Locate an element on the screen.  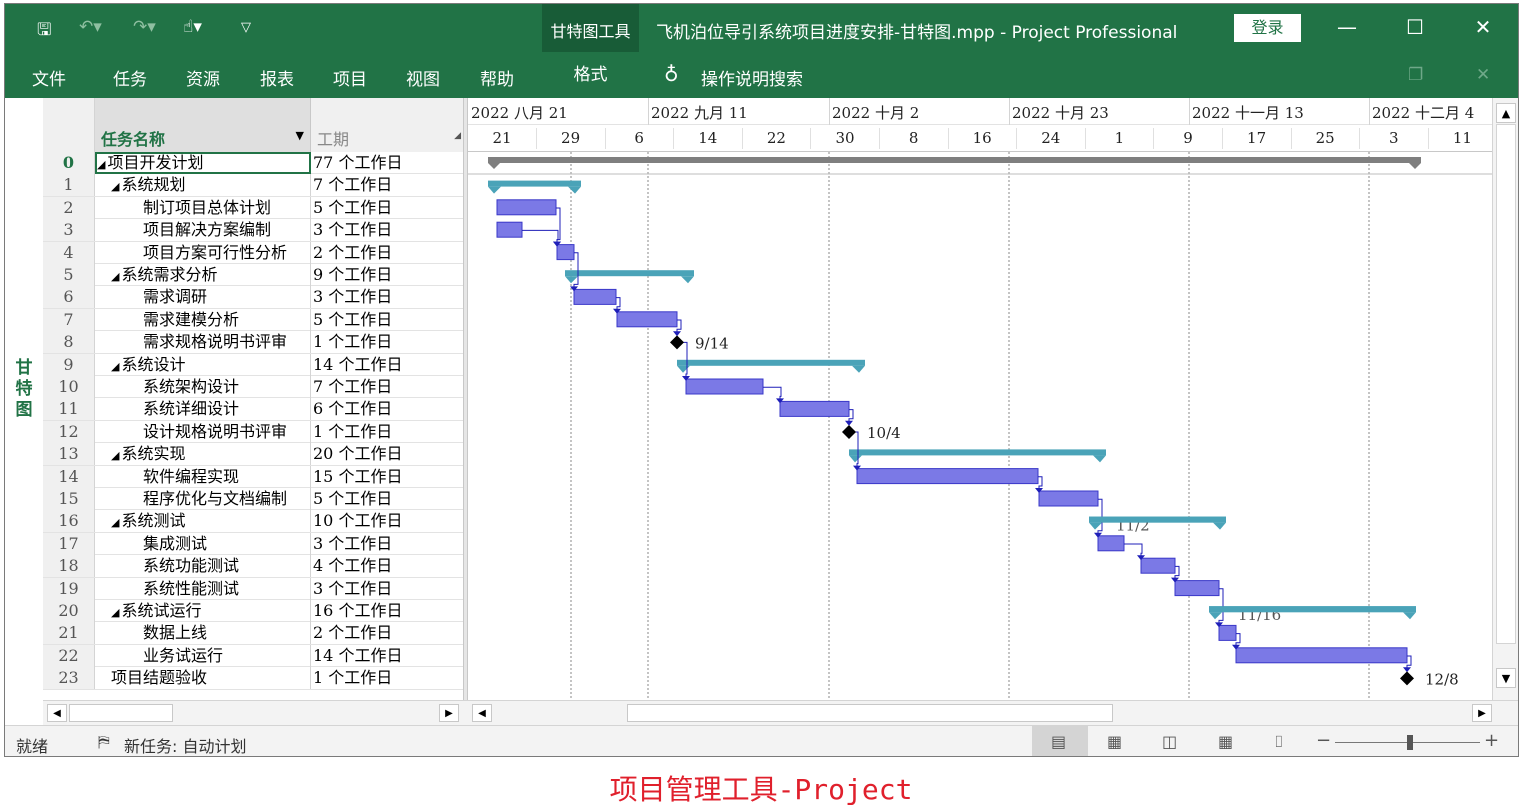
zoom-out-icon: − is located at coordinates (1323, 740).